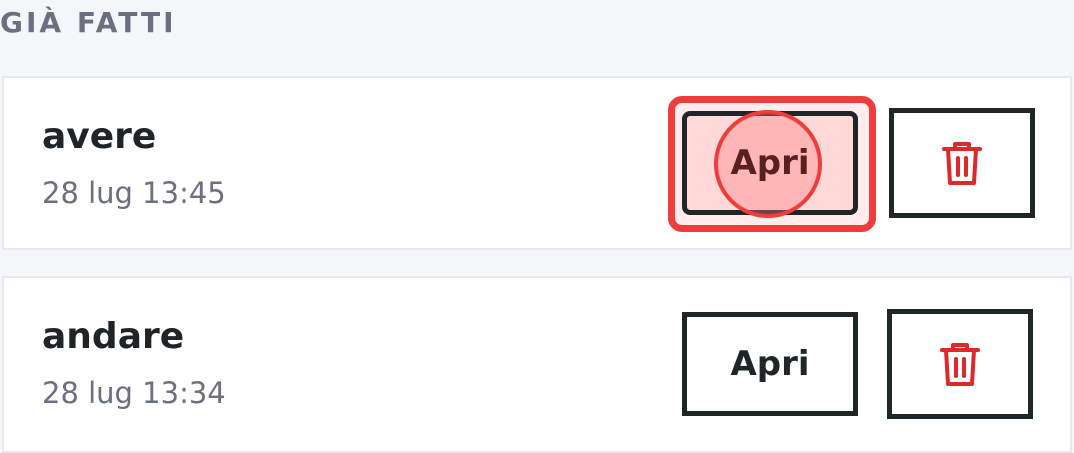 This screenshot has height=453, width=1074. Describe the element at coordinates (134, 193) in the screenshot. I see `item-timestamp: 28 lug 13:45` at that location.